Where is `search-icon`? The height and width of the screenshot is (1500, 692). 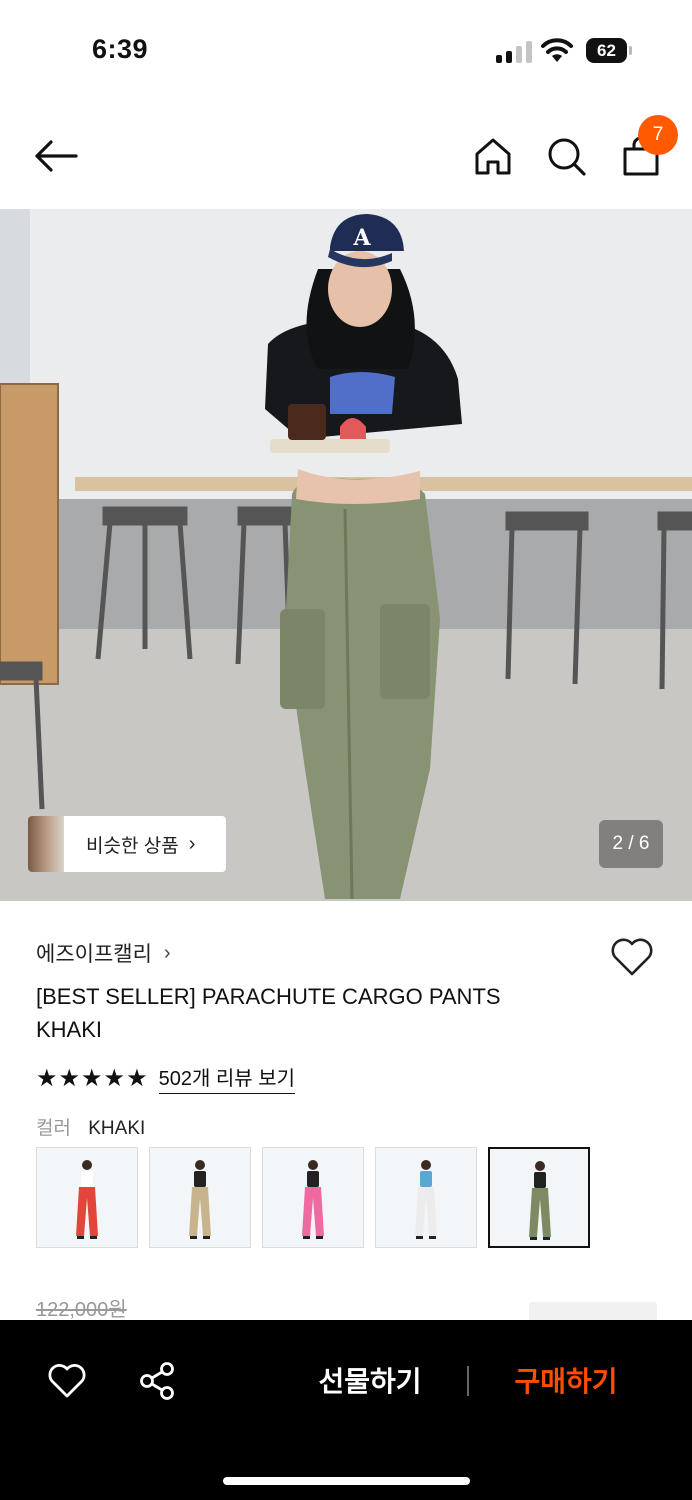
search-icon is located at coordinates (566, 156).